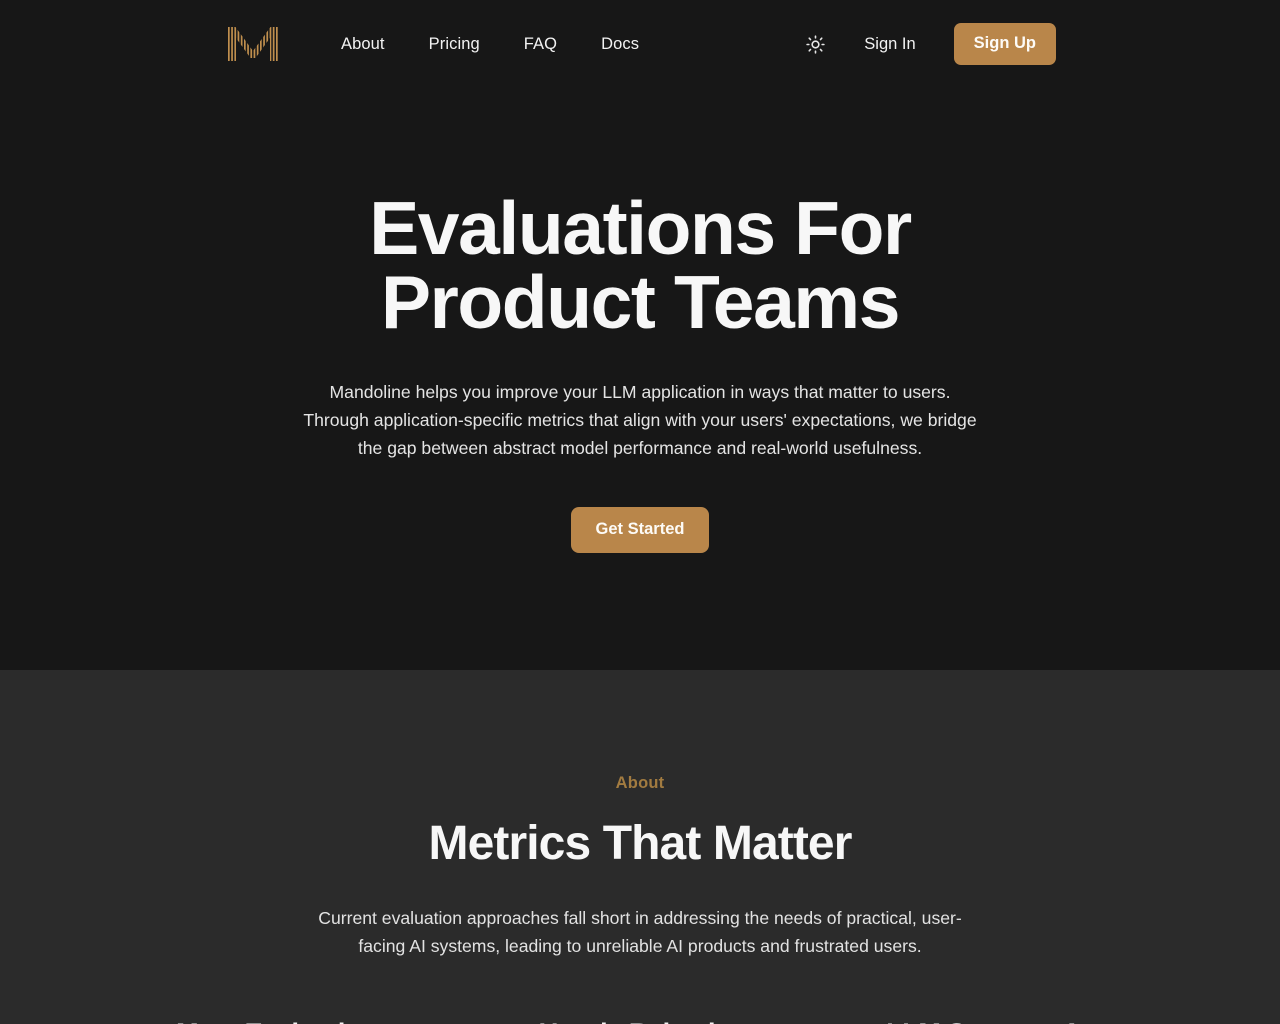  Describe the element at coordinates (640, 843) in the screenshot. I see `about-title: Metrics That Matter` at that location.